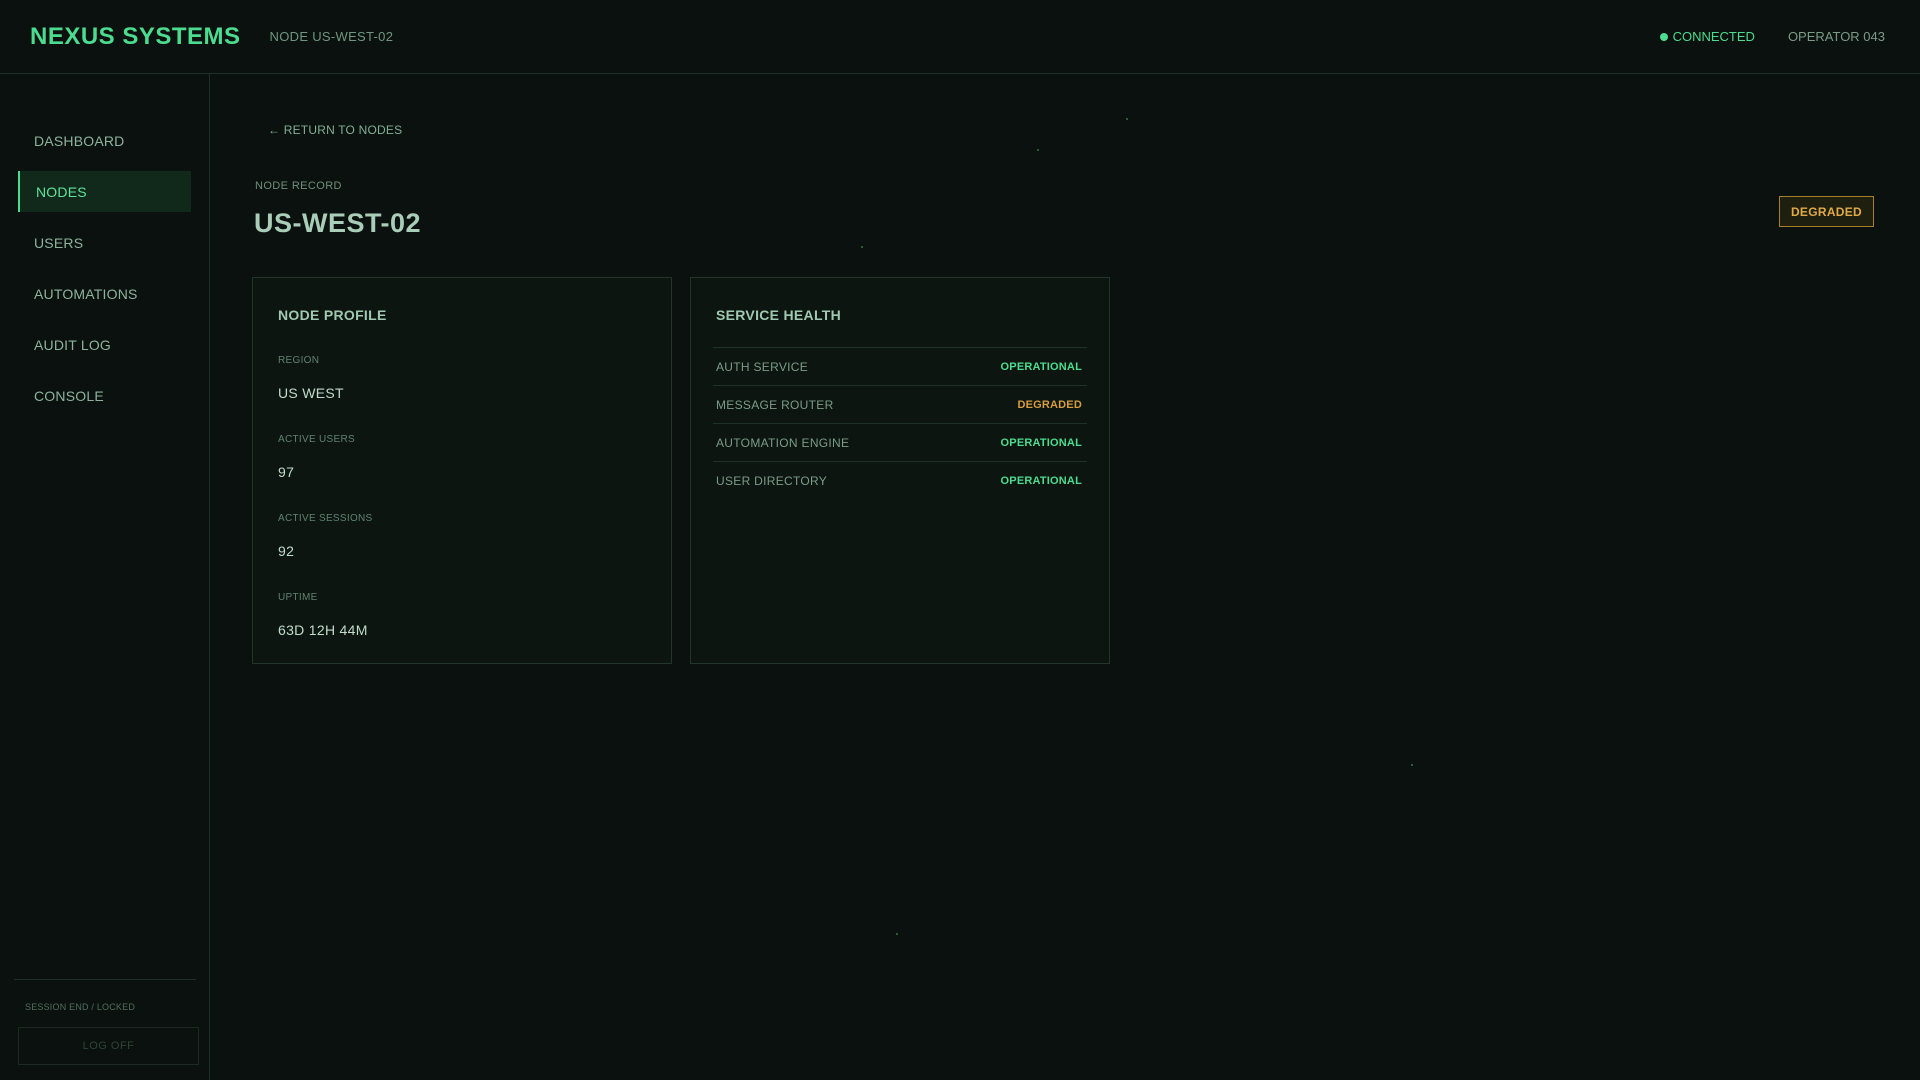 This screenshot has width=1920, height=1080. What do you see at coordinates (772, 480) in the screenshot?
I see `service-name: USER DIRECTORY` at bounding box center [772, 480].